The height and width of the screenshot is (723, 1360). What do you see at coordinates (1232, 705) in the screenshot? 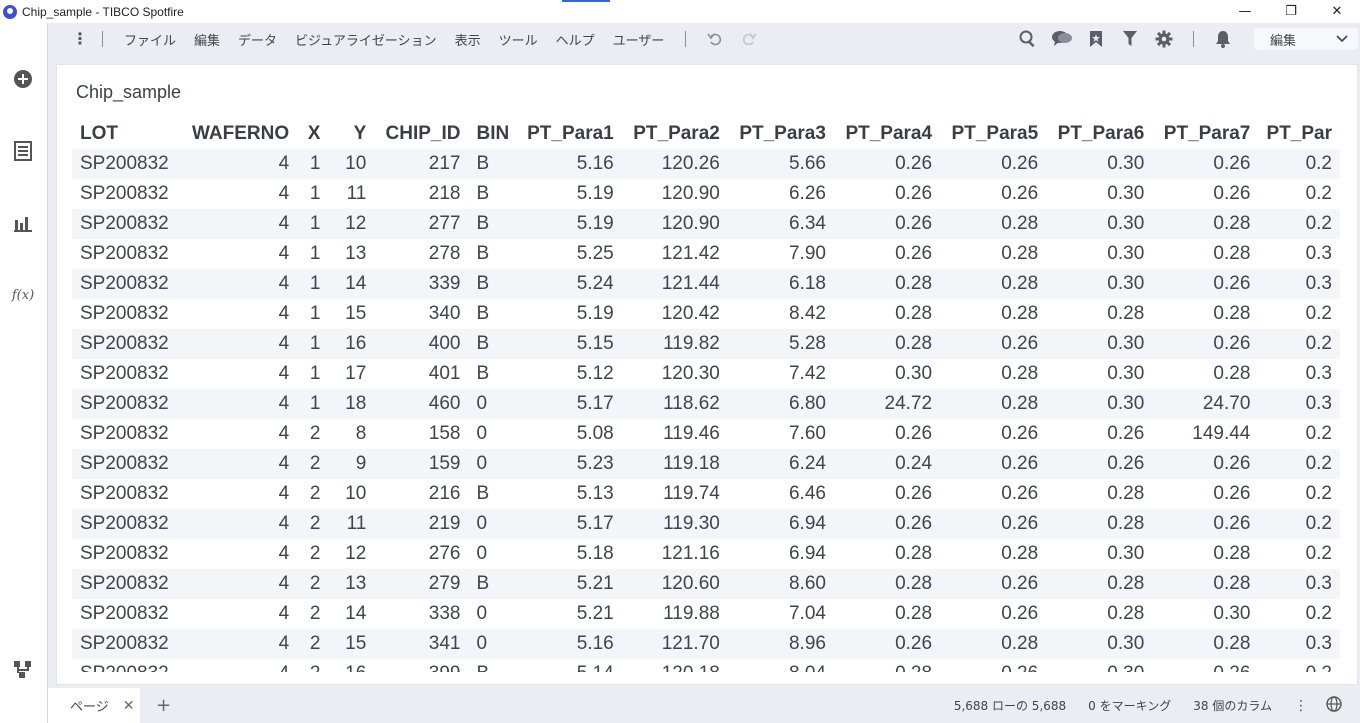
I see `column-count-status: 38 個のカラム` at bounding box center [1232, 705].